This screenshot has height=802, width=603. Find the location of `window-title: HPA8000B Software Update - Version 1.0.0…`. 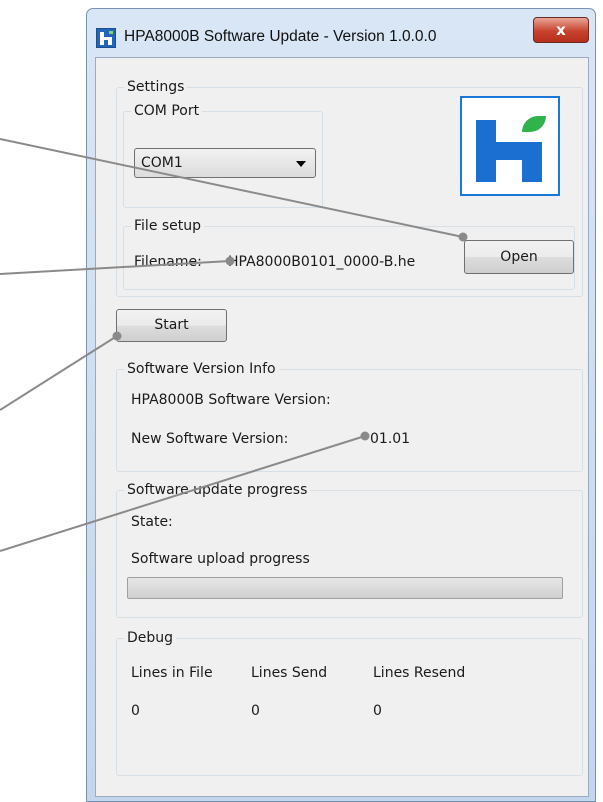

window-title: HPA8000B Software Update - Version 1.0.0… is located at coordinates (280, 36).